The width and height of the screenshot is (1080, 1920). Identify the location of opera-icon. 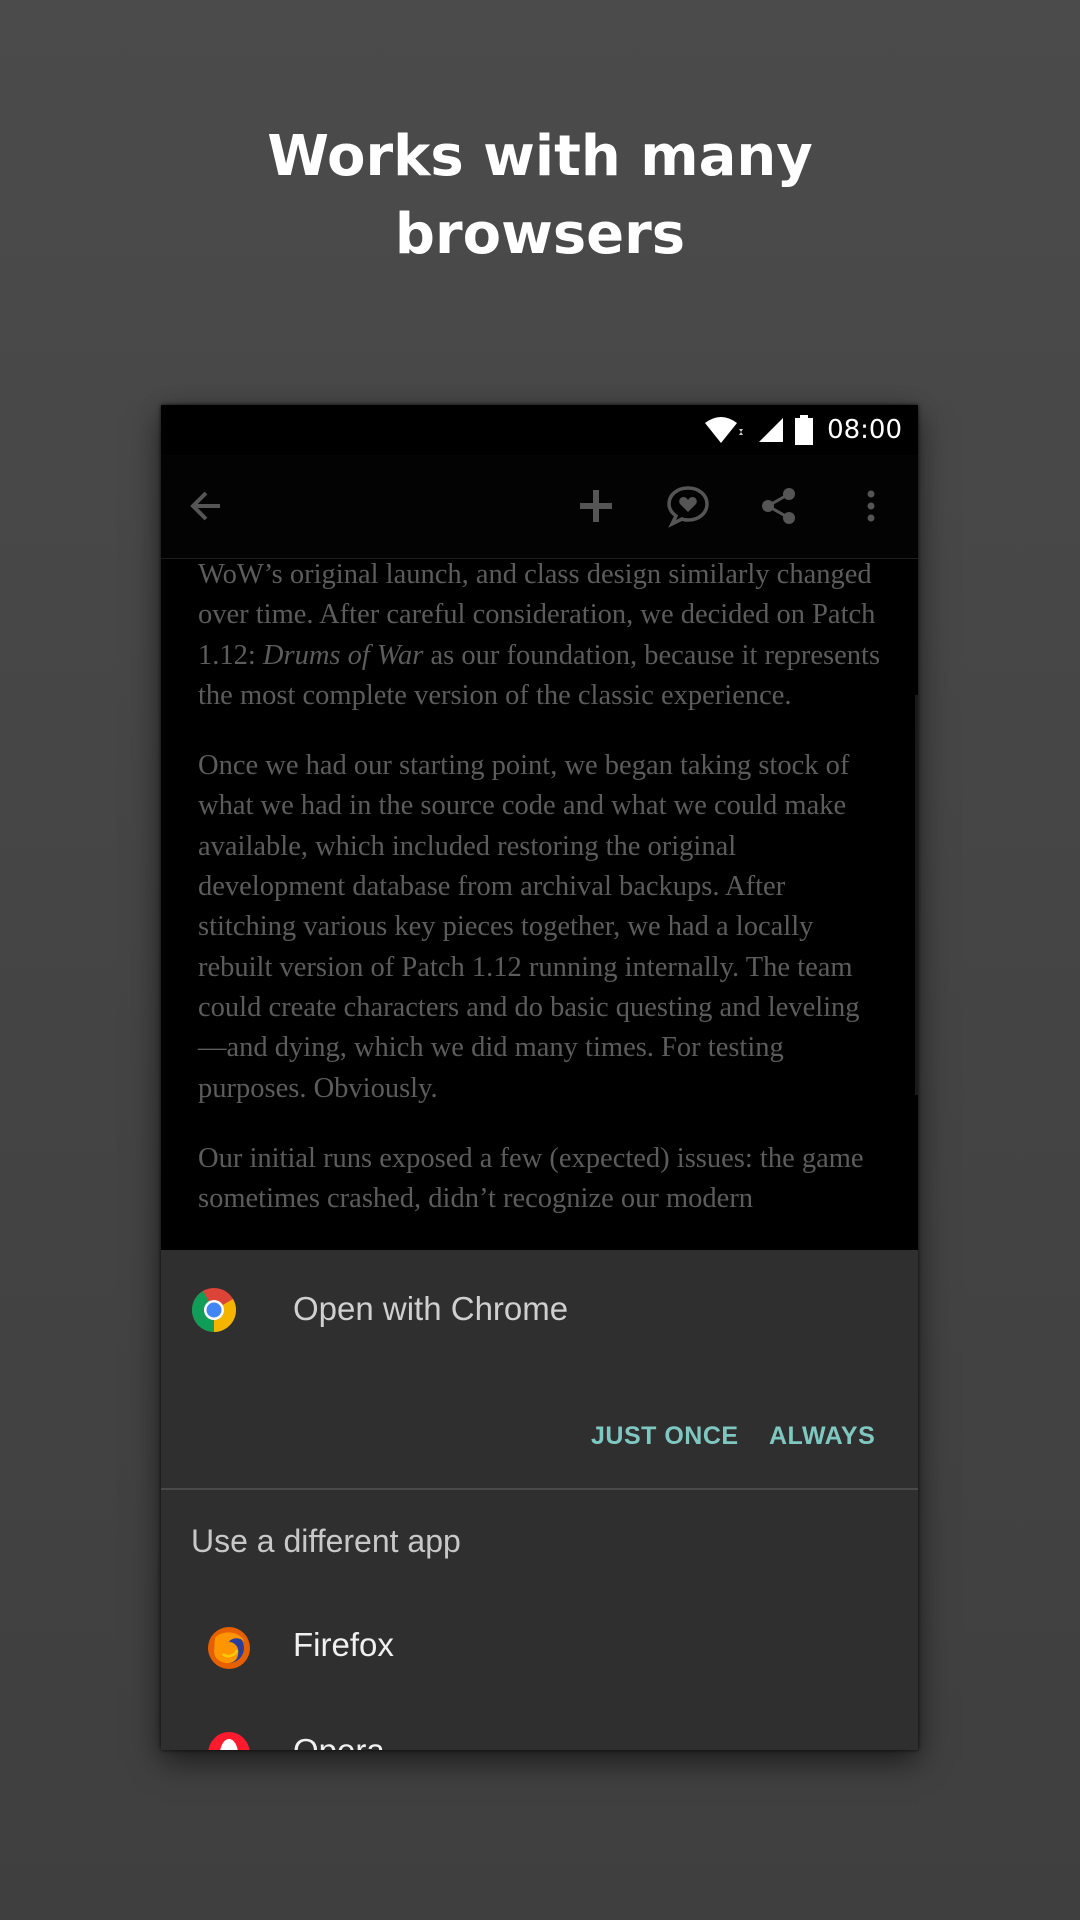
(229, 1741).